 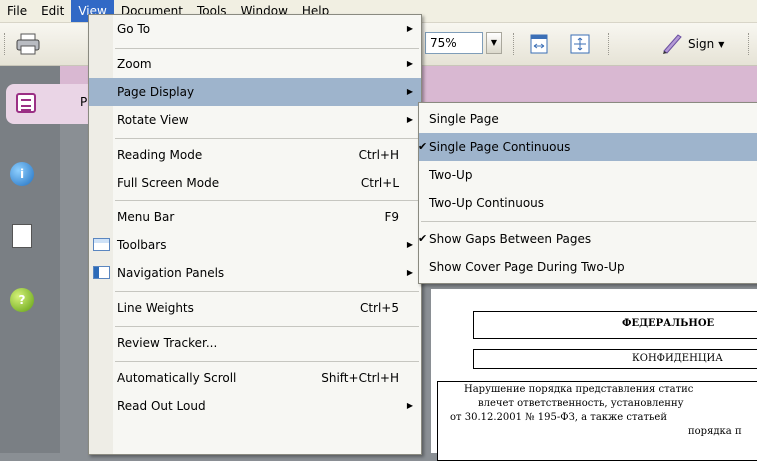 What do you see at coordinates (615, 325) in the screenshot?
I see `doc-header-box: ФЕДЕРАЛЬНОЕ` at bounding box center [615, 325].